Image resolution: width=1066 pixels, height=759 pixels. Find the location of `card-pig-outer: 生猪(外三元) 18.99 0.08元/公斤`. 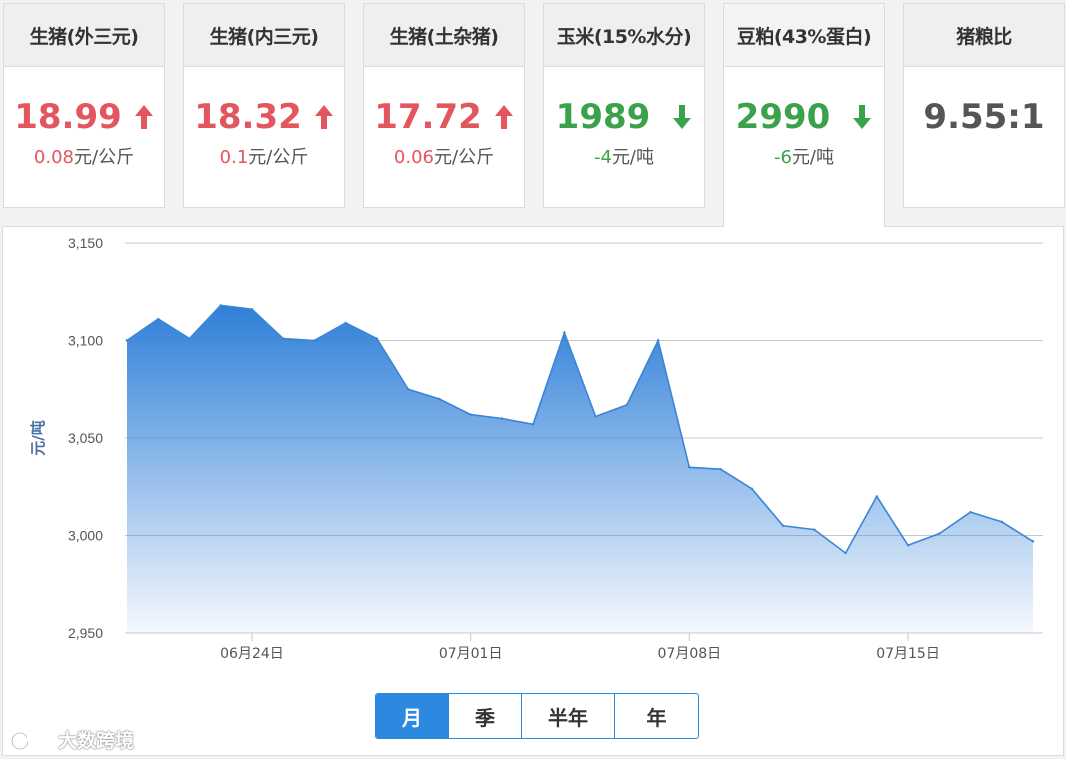

card-pig-outer: 生猪(外三元) 18.99 0.08元/公斤 is located at coordinates (84, 105).